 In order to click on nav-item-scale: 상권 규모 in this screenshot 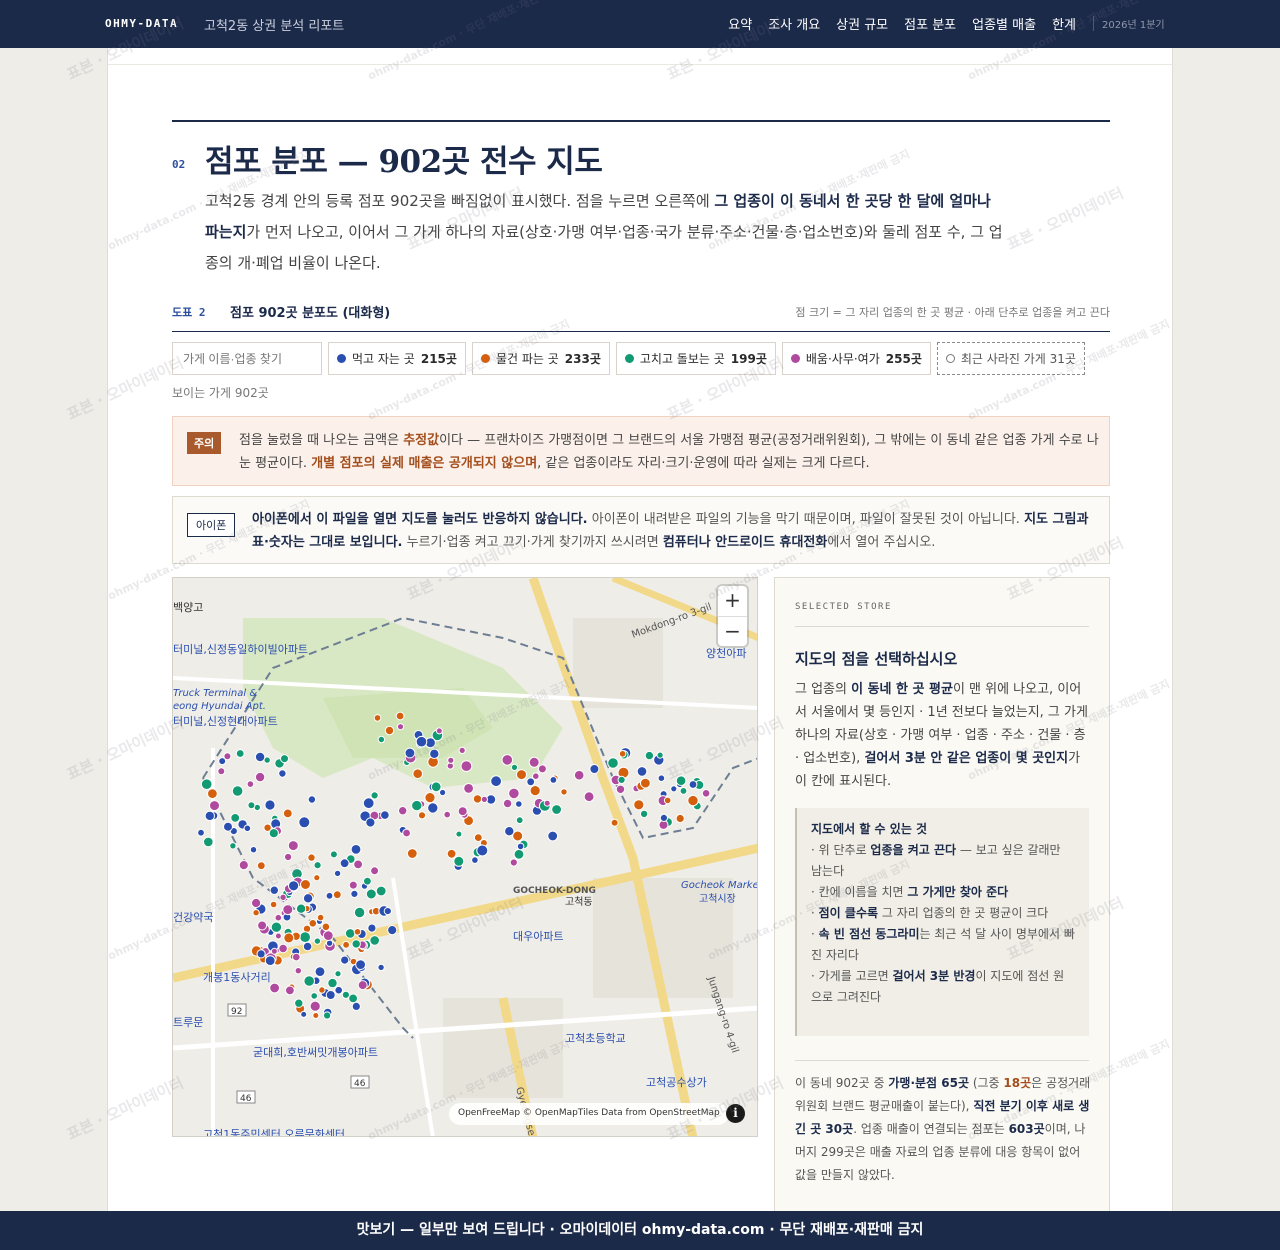, I will do `click(862, 23)`.